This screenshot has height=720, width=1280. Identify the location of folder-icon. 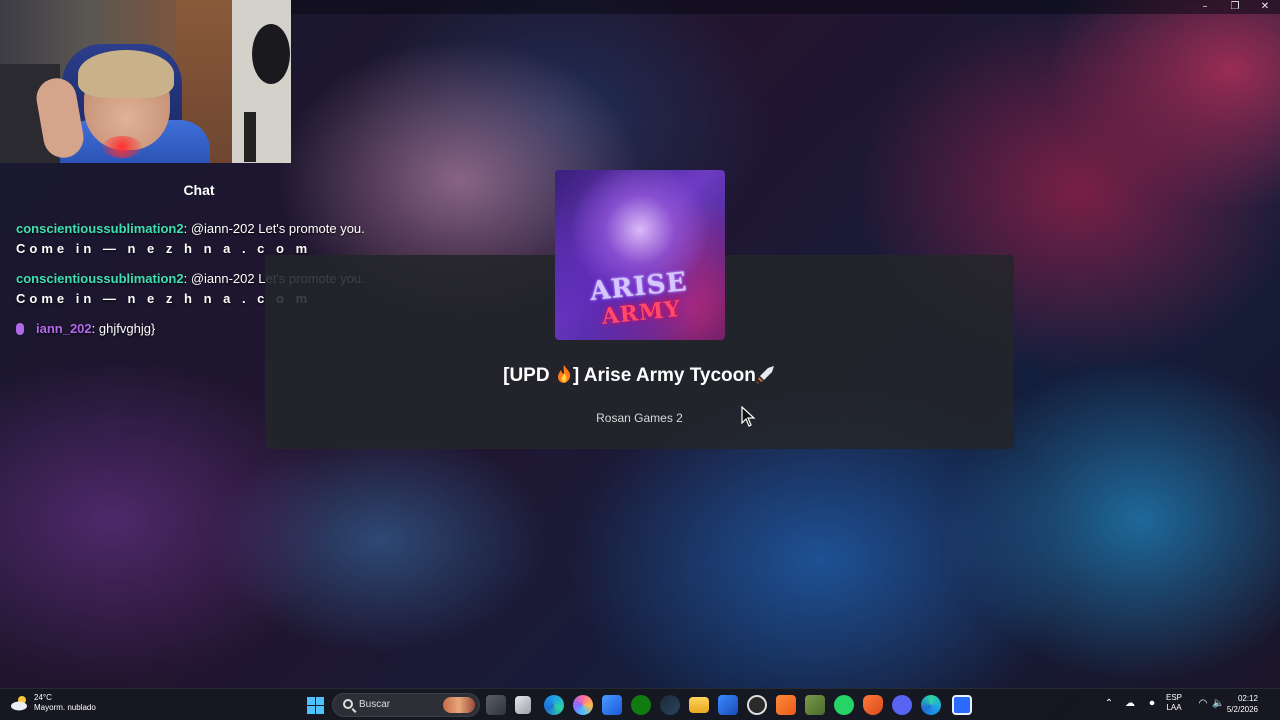
(699, 705).